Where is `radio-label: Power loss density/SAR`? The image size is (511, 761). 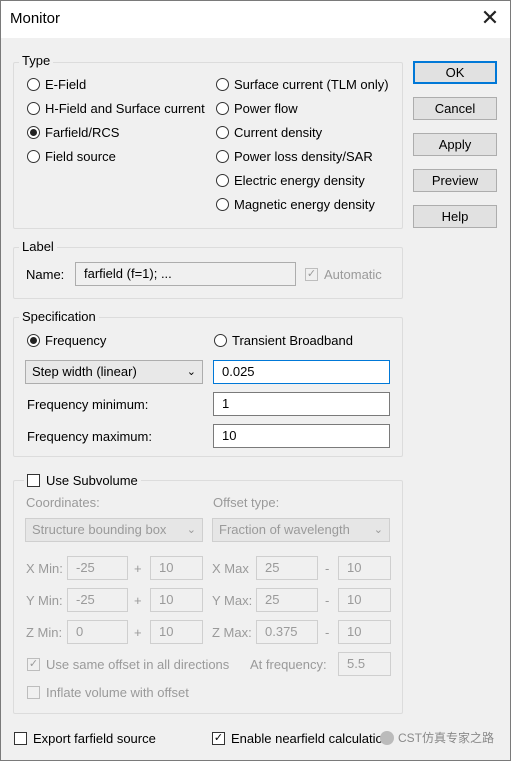
radio-label: Power loss density/SAR is located at coordinates (303, 156).